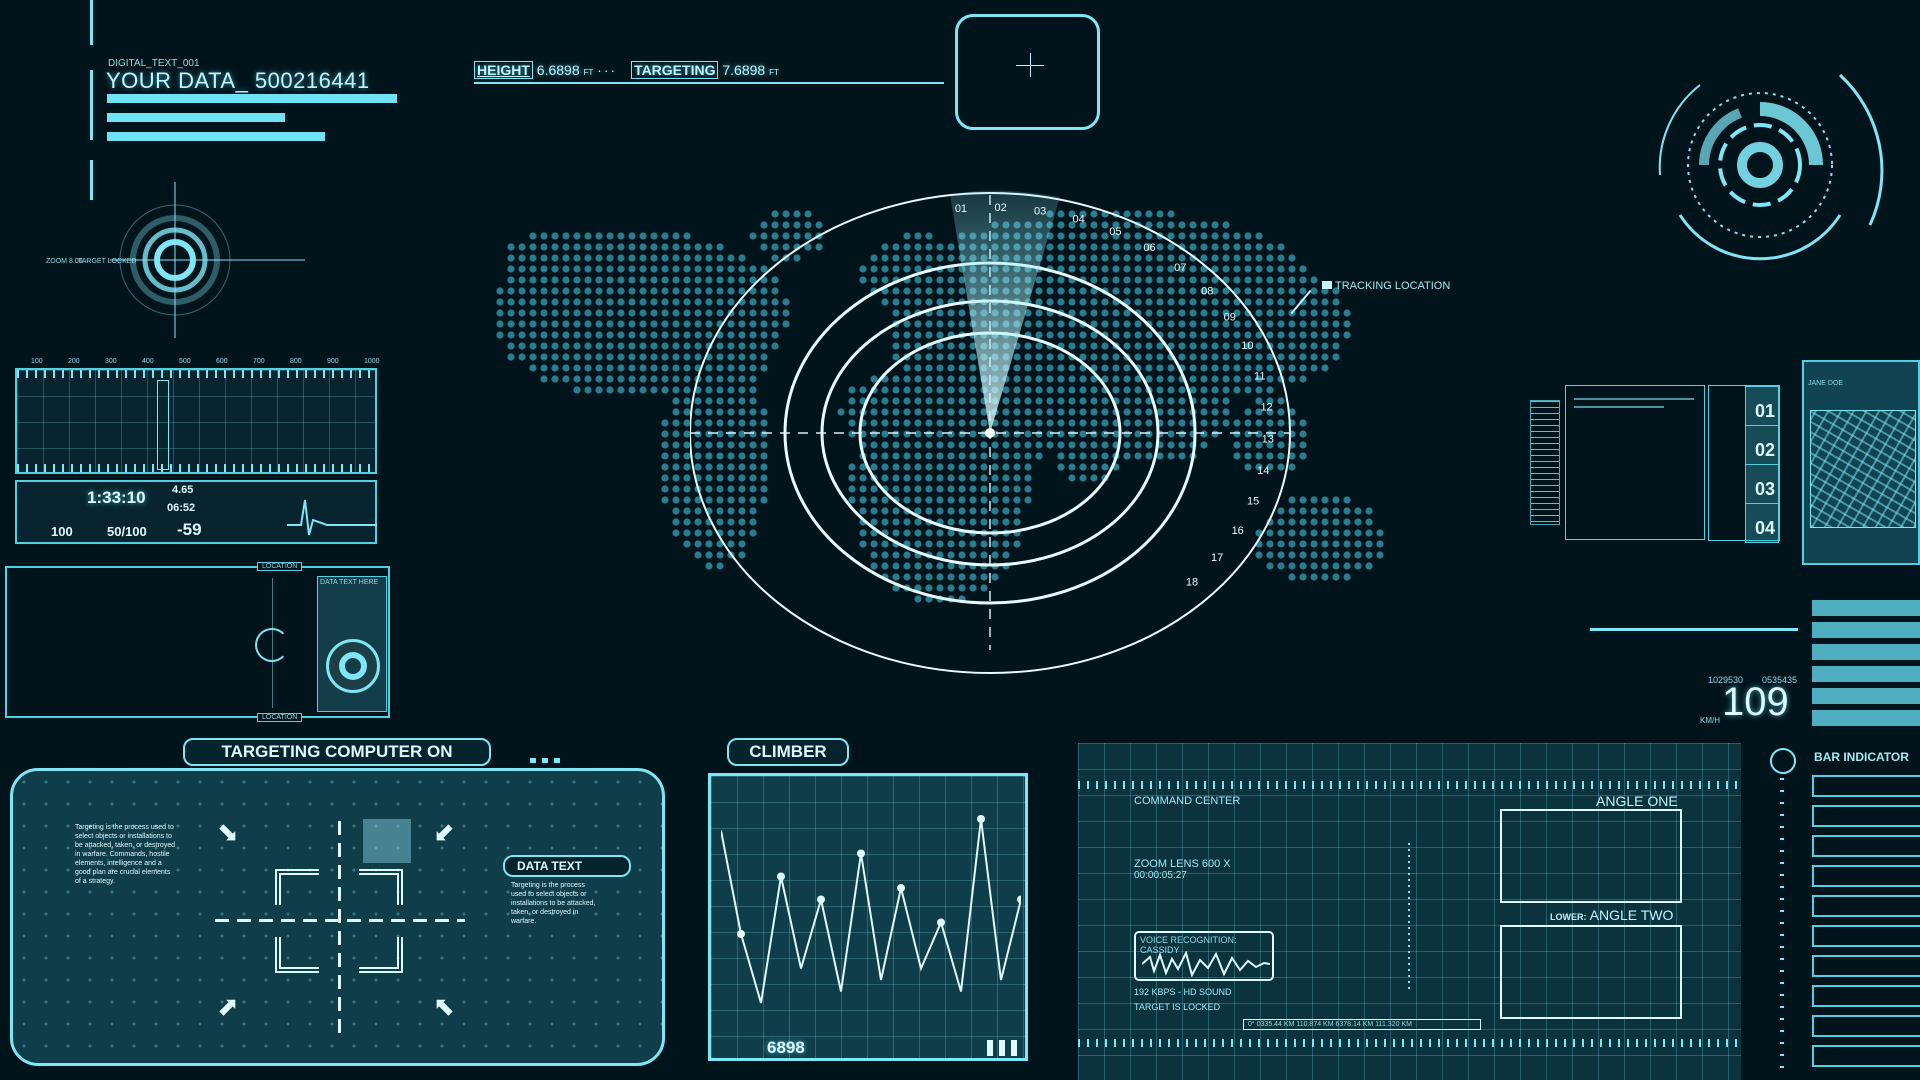  Describe the element at coordinates (1866, 936) in the screenshot. I see `bar-indicator-row` at that location.